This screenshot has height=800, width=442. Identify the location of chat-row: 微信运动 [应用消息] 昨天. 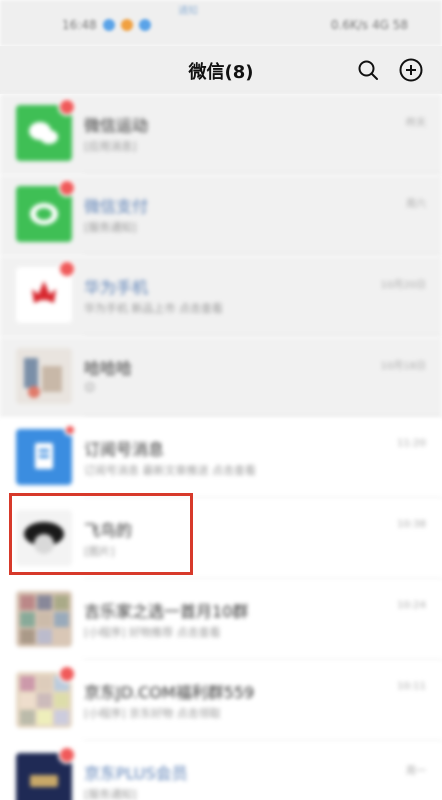
(221, 134).